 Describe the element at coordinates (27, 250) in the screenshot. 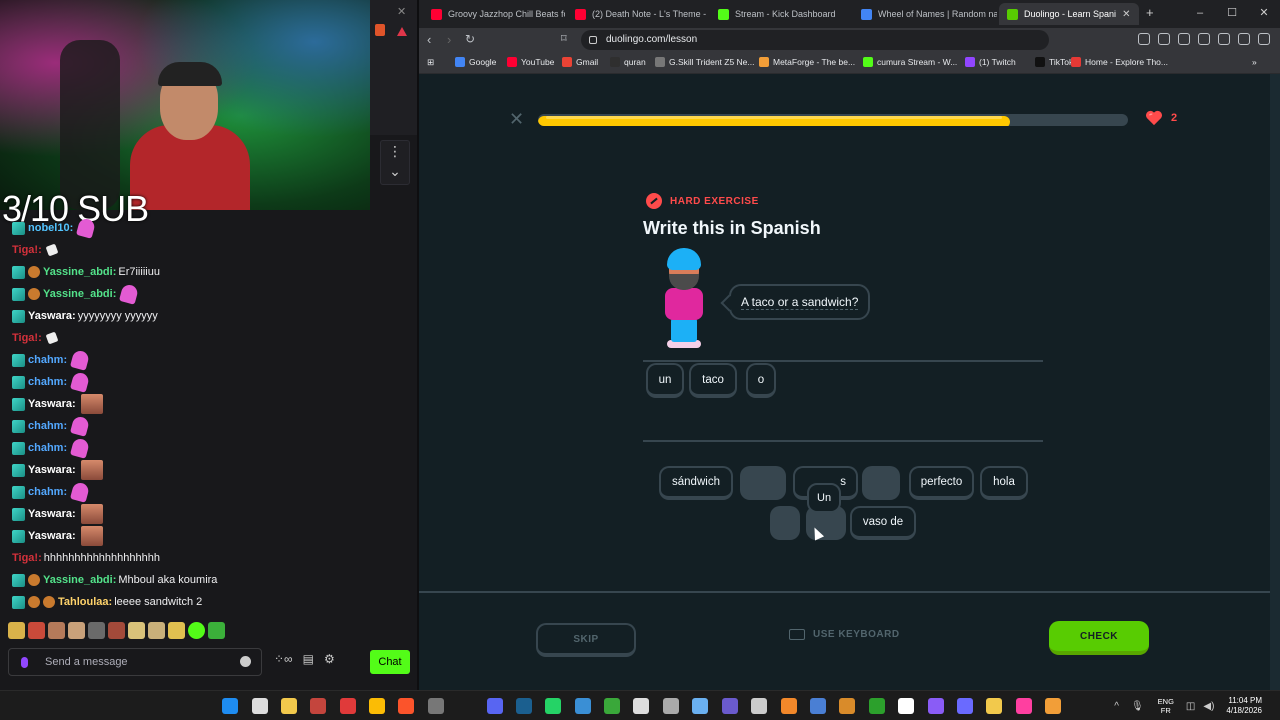

I see `chat-username: Tiga!:` at that location.